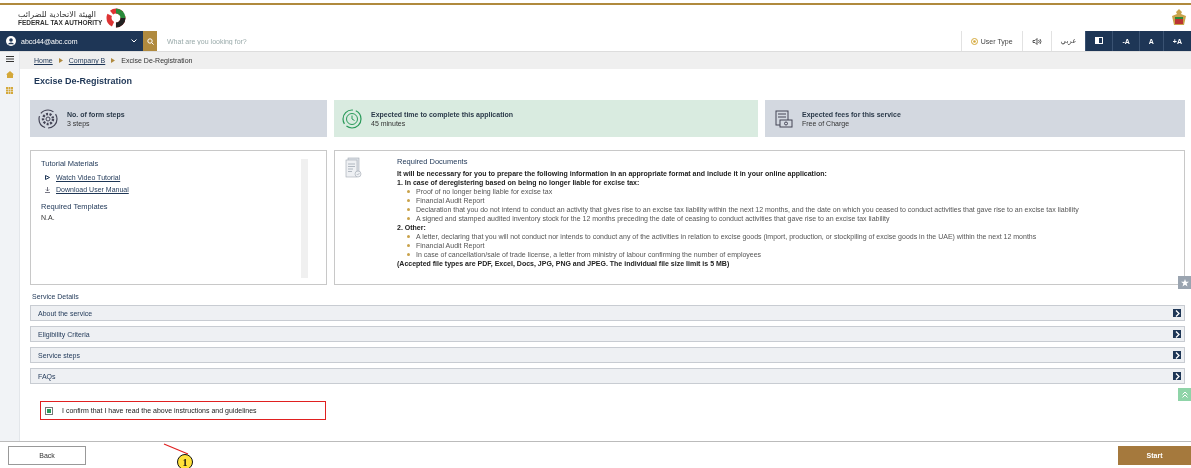 This screenshot has width=1191, height=468. I want to click on grid-icon, so click(9, 90).